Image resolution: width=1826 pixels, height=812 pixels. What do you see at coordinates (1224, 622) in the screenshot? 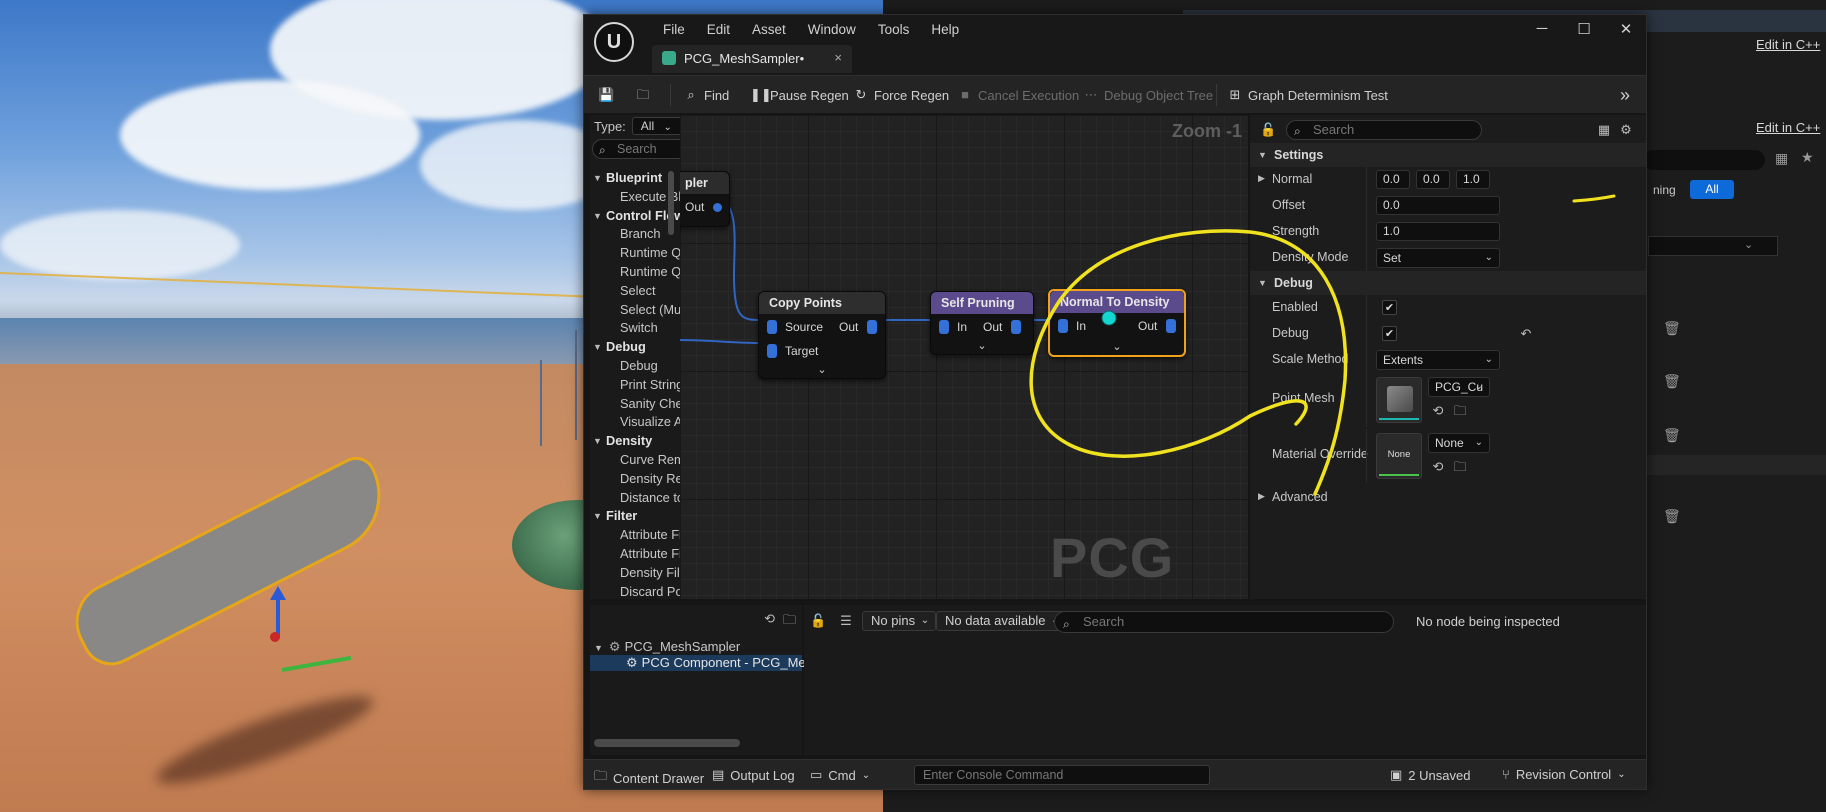
I see `attribute-search-input: ⌕ Search` at bounding box center [1224, 622].